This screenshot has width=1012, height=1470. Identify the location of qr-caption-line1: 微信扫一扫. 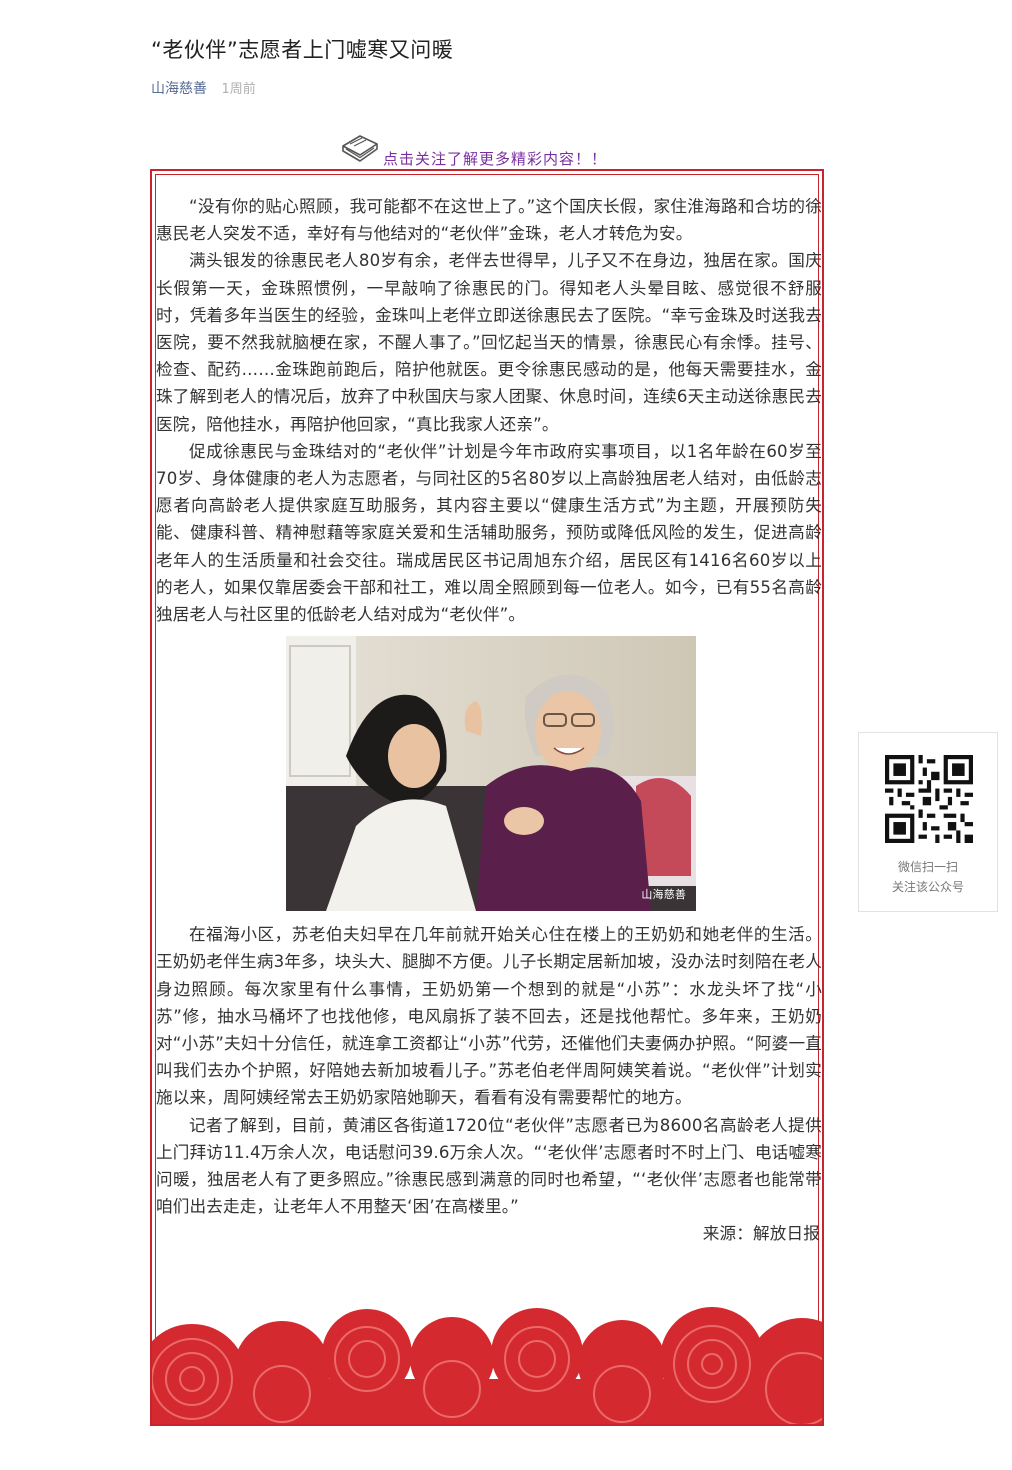
(927, 867).